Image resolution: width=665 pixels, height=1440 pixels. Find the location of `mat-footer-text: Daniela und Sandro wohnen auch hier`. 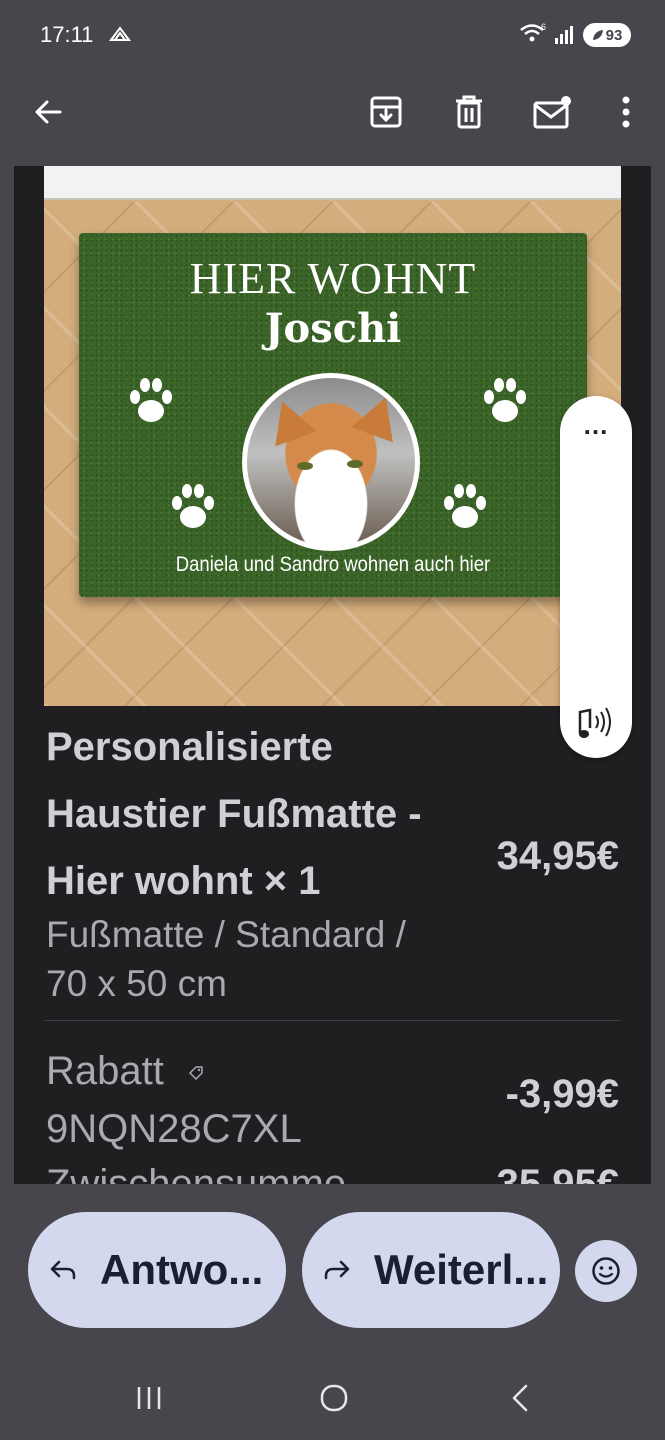

mat-footer-text: Daniela und Sandro wohnen auch hier is located at coordinates (333, 564).